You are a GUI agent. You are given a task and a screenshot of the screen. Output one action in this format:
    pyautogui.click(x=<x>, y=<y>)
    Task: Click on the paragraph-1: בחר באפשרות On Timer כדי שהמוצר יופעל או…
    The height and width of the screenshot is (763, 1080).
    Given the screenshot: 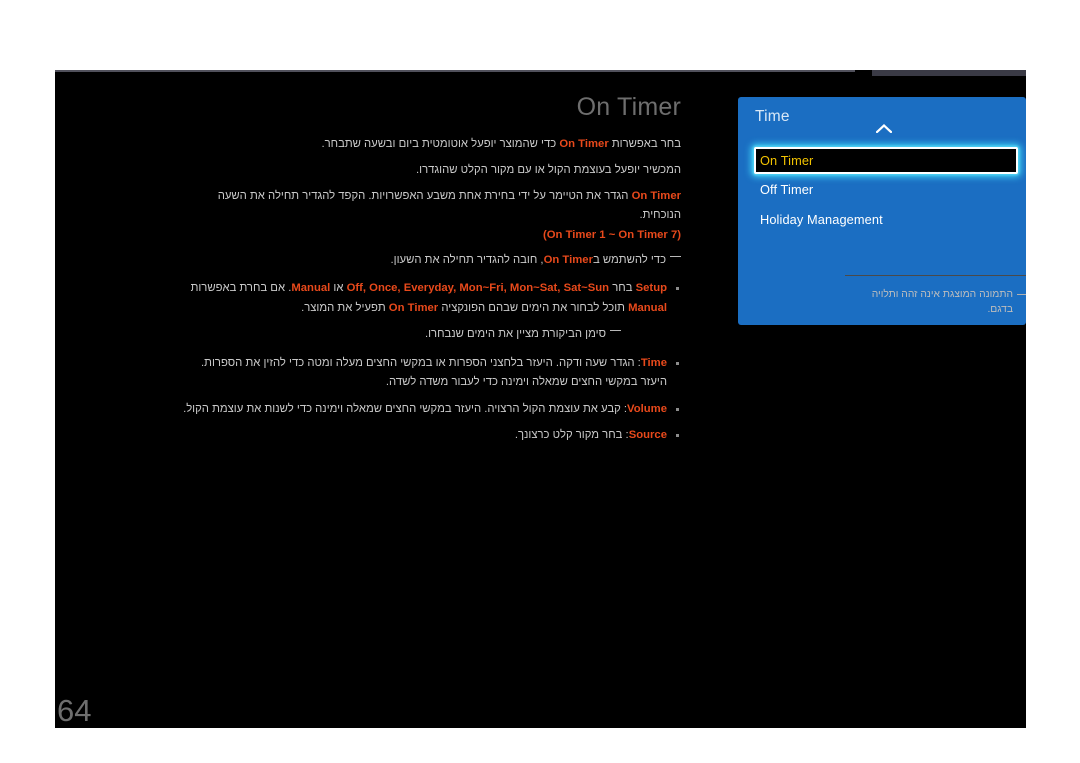 What is the action you would take?
    pyautogui.click(x=431, y=144)
    